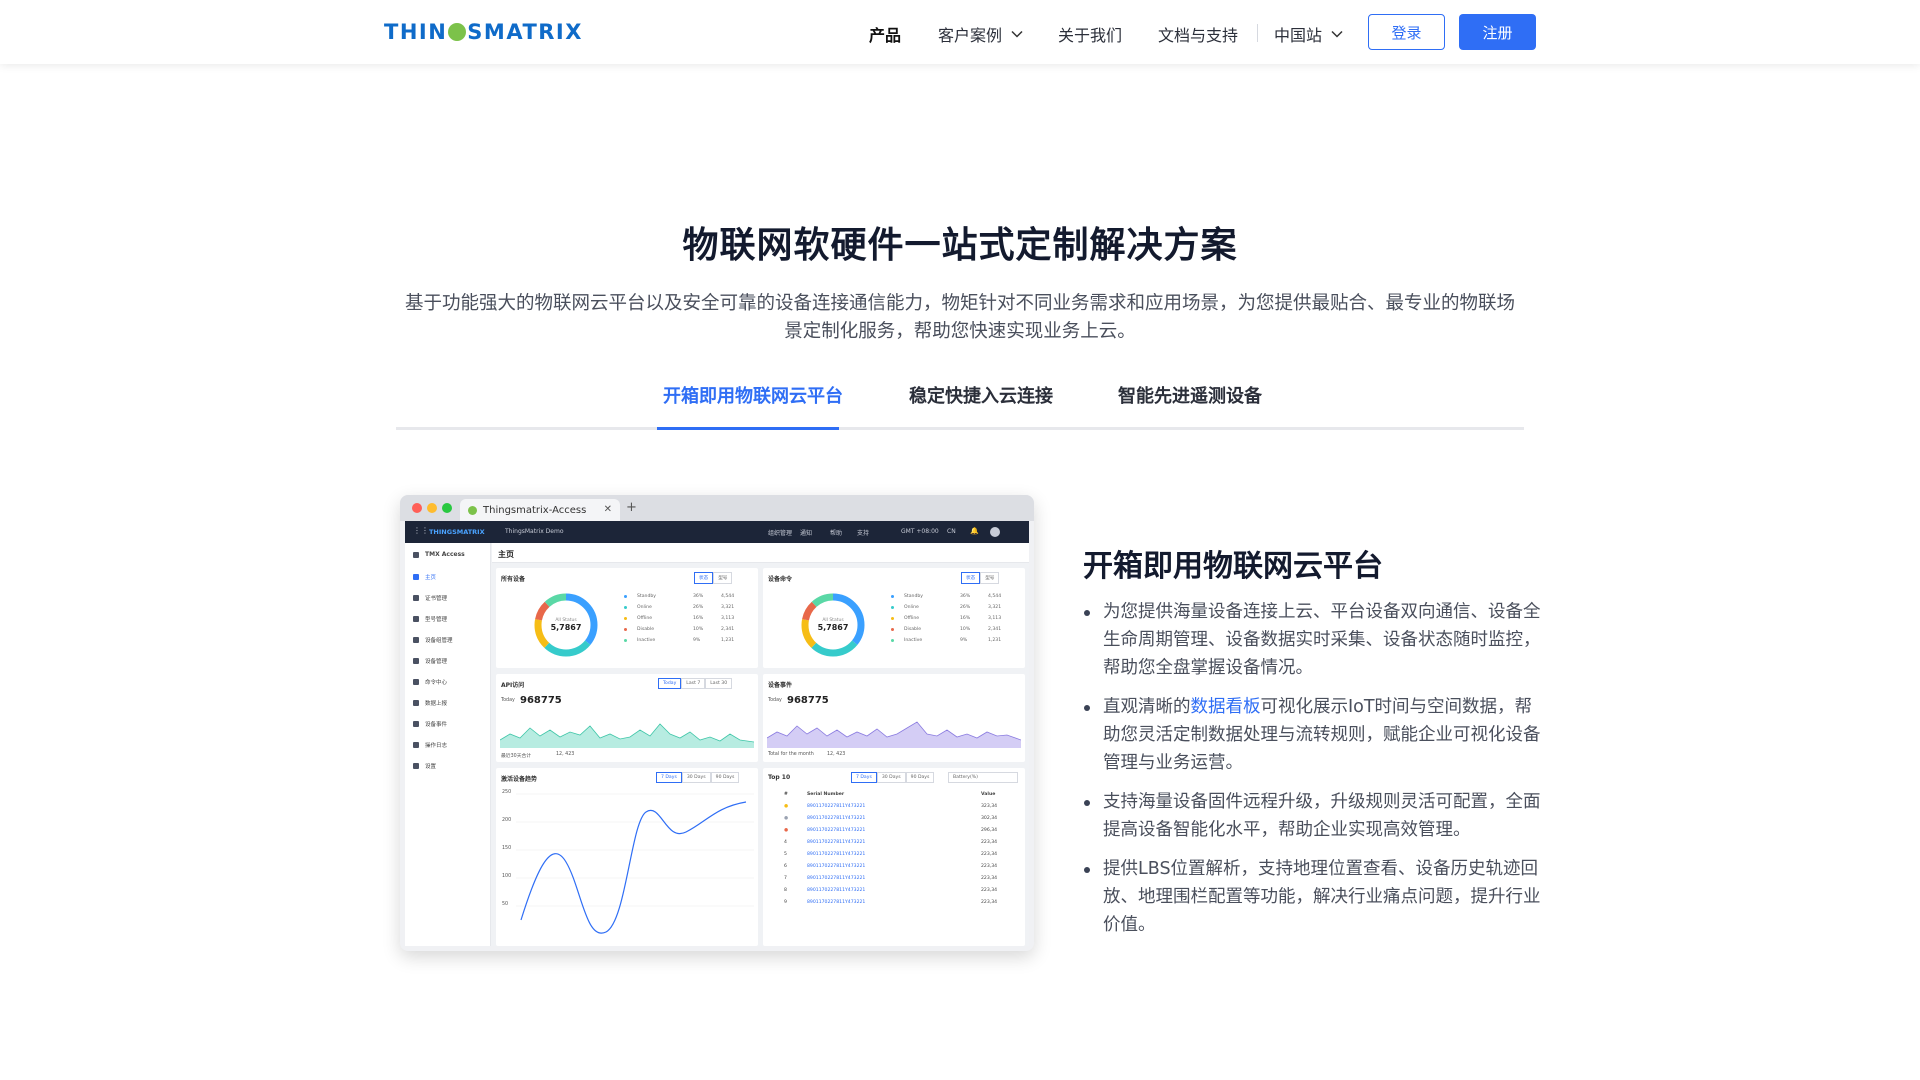 The width and height of the screenshot is (1920, 1080). Describe the element at coordinates (430, 619) in the screenshot. I see `sidebar-item-models: 型号管理` at that location.